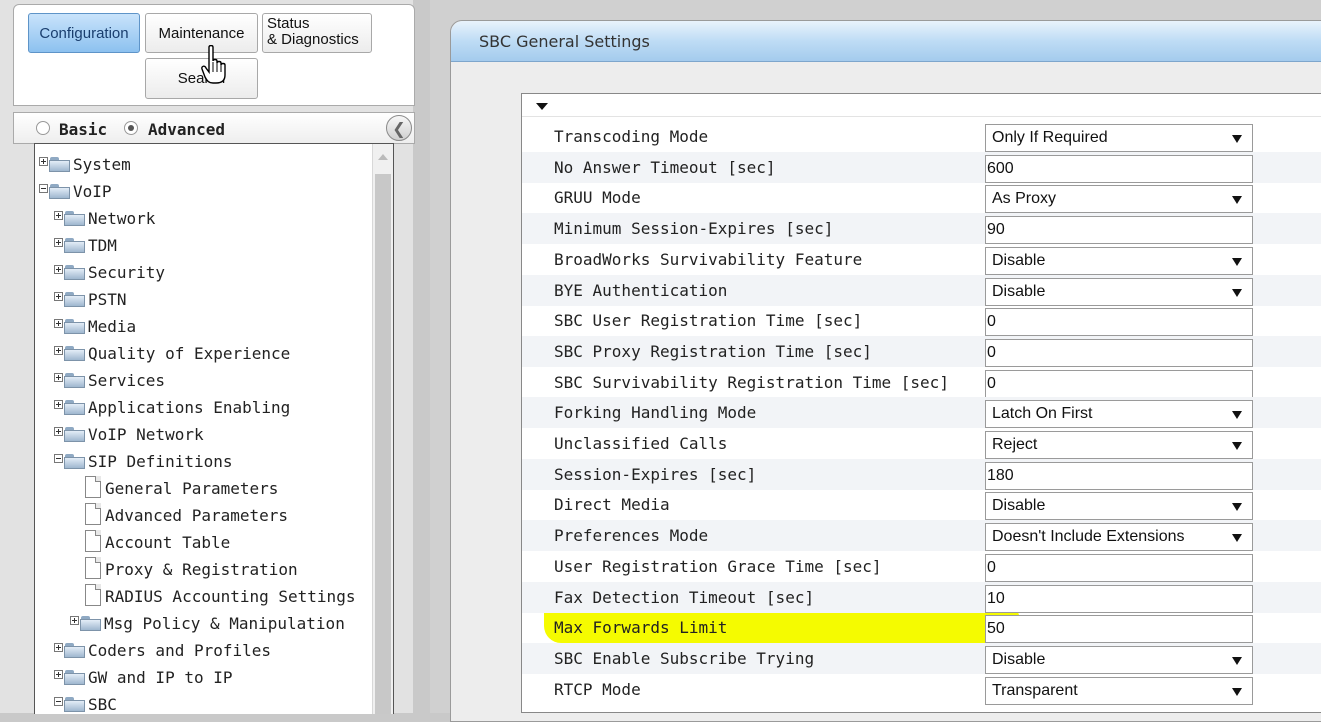  What do you see at coordinates (886, 41) in the screenshot?
I see `settings-header: SBC General Settings` at bounding box center [886, 41].